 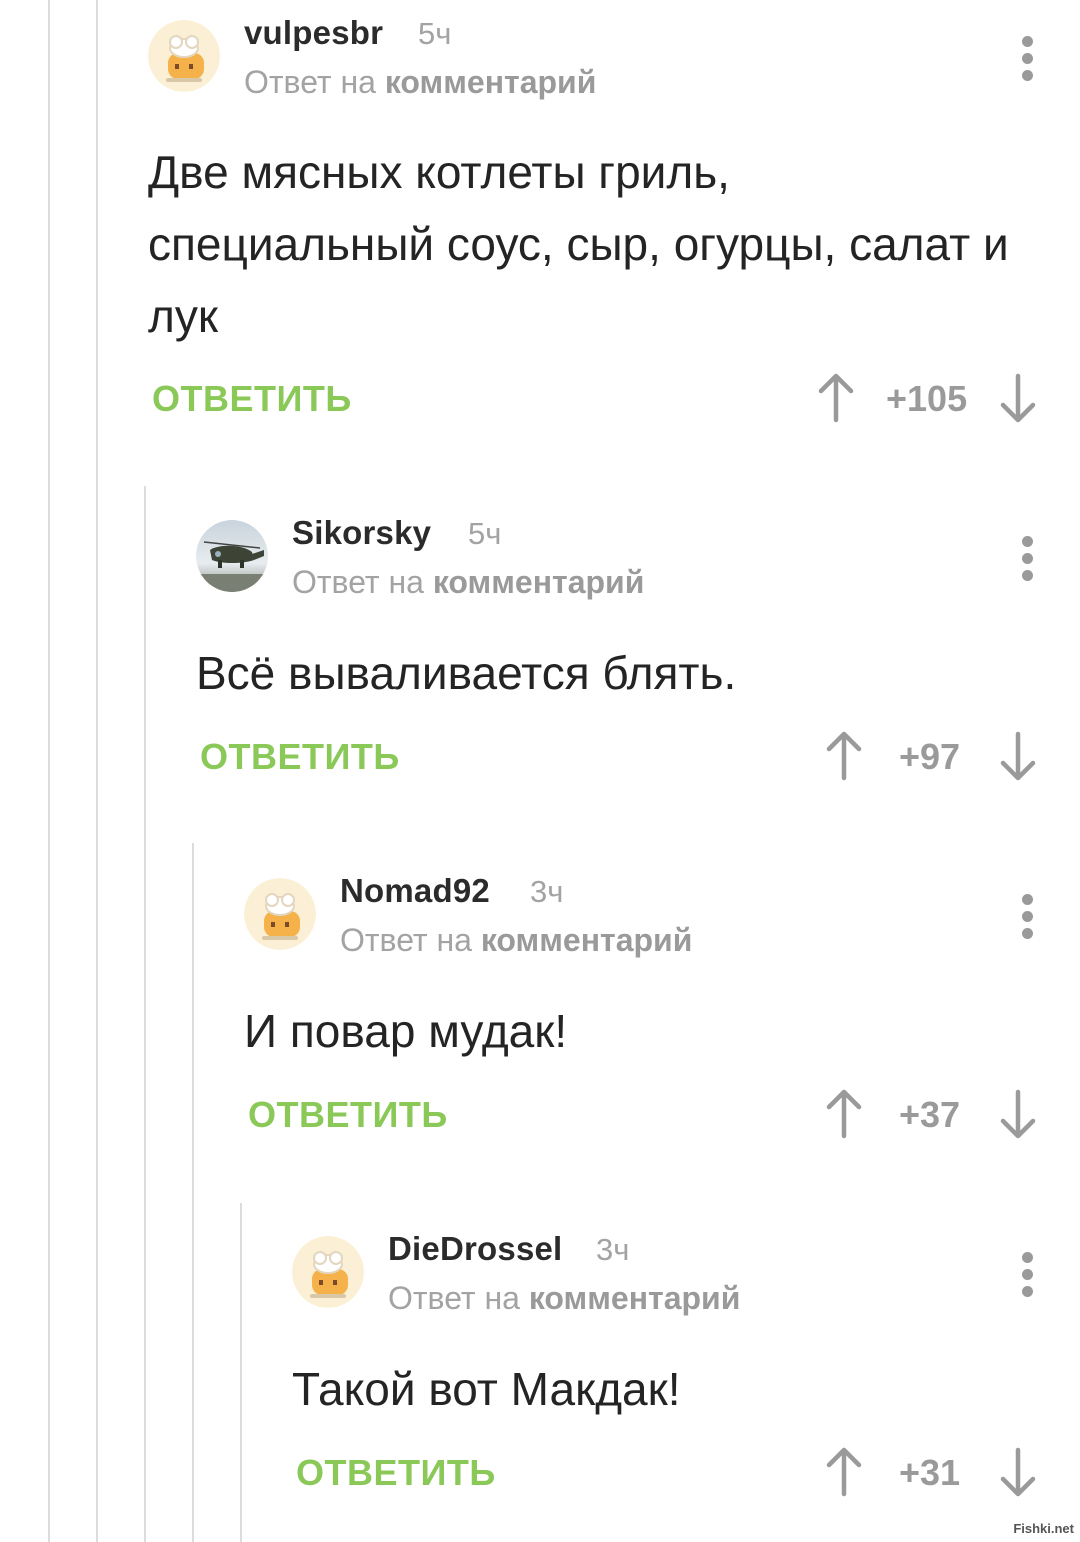 I want to click on watermark: Fishki.net, so click(x=1043, y=1528).